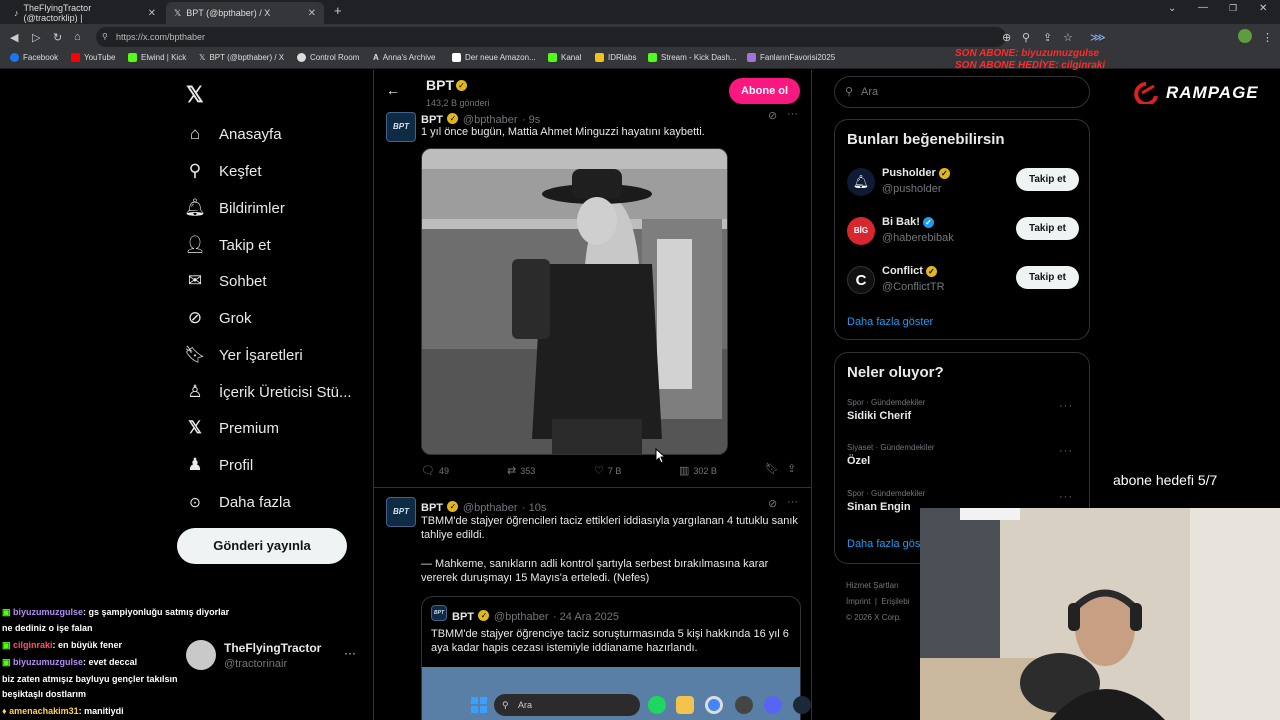  I want to click on trend-item: Spor · Gündemdekiler Sidiki Cherif ···, so click(963, 418).